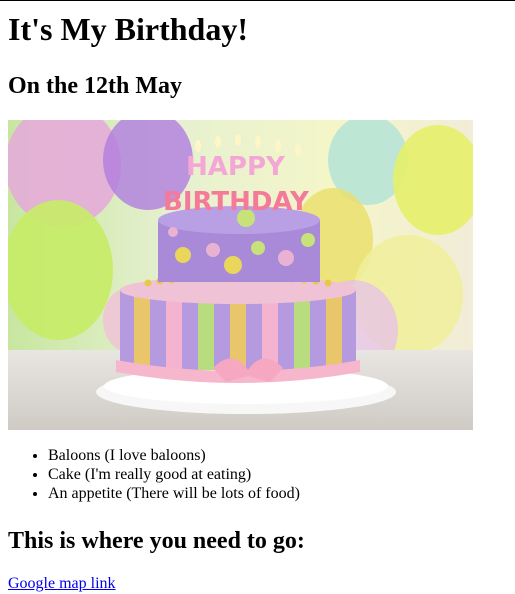  What do you see at coordinates (95, 86) in the screenshot?
I see `date-subtitle: On the 12th May` at bounding box center [95, 86].